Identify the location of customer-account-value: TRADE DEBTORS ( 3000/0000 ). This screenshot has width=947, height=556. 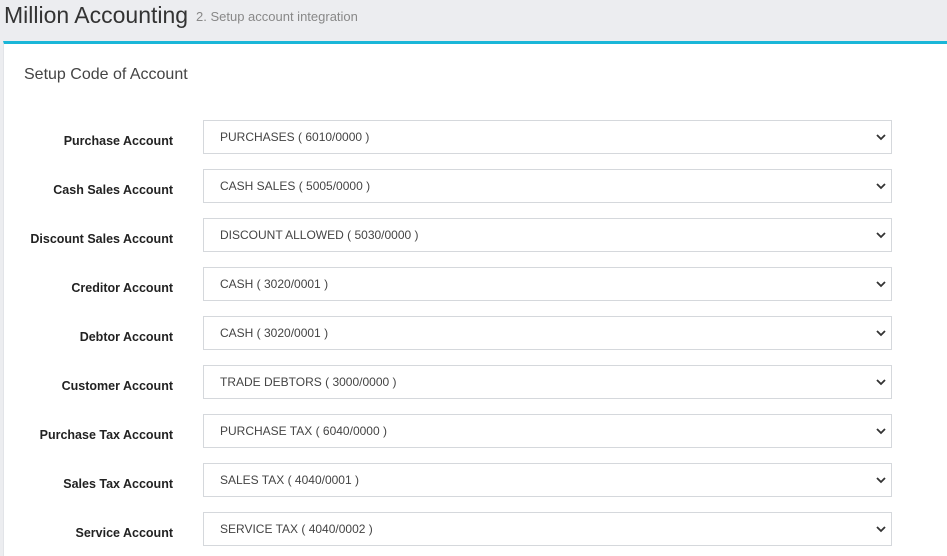
(308, 382).